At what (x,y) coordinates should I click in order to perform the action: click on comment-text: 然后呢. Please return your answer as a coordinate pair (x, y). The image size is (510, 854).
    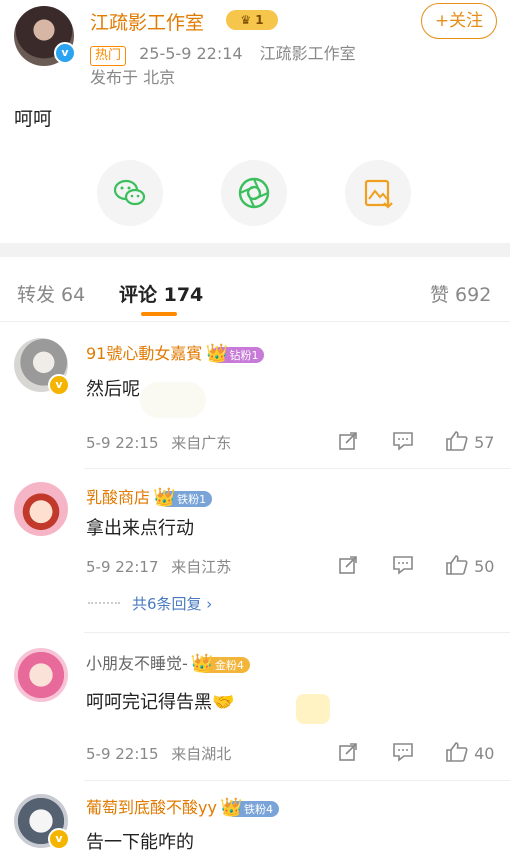
    Looking at the image, I should click on (113, 389).